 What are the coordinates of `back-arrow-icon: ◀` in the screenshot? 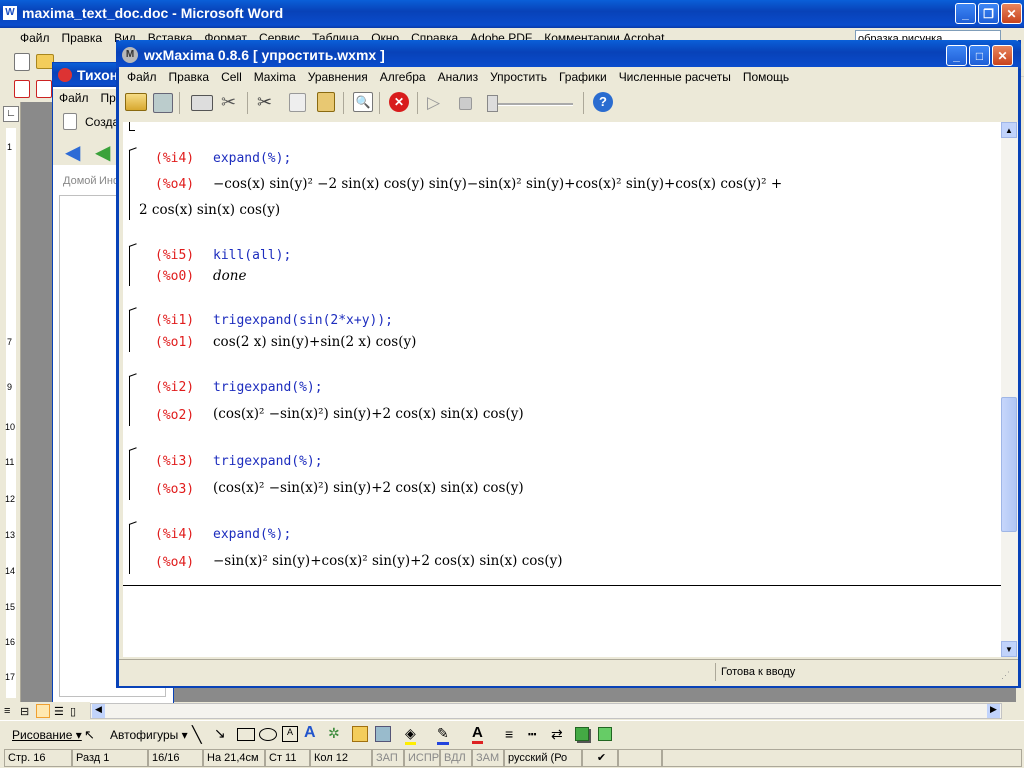 It's located at (72, 152).